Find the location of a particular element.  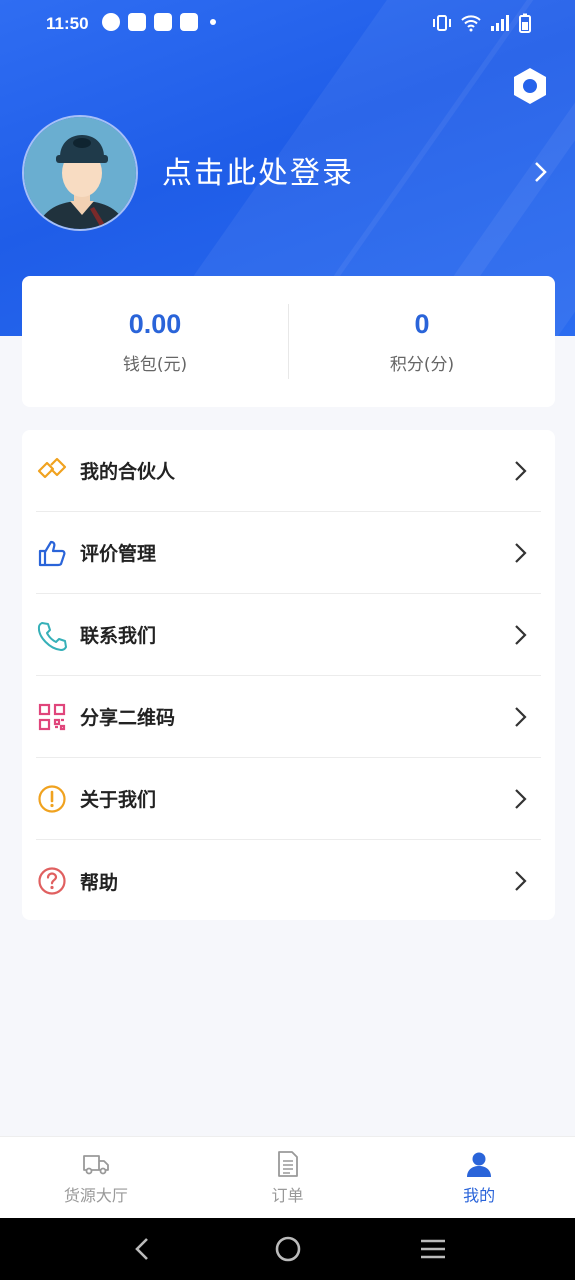

menu-item-label: 关于我们 is located at coordinates (118, 800).